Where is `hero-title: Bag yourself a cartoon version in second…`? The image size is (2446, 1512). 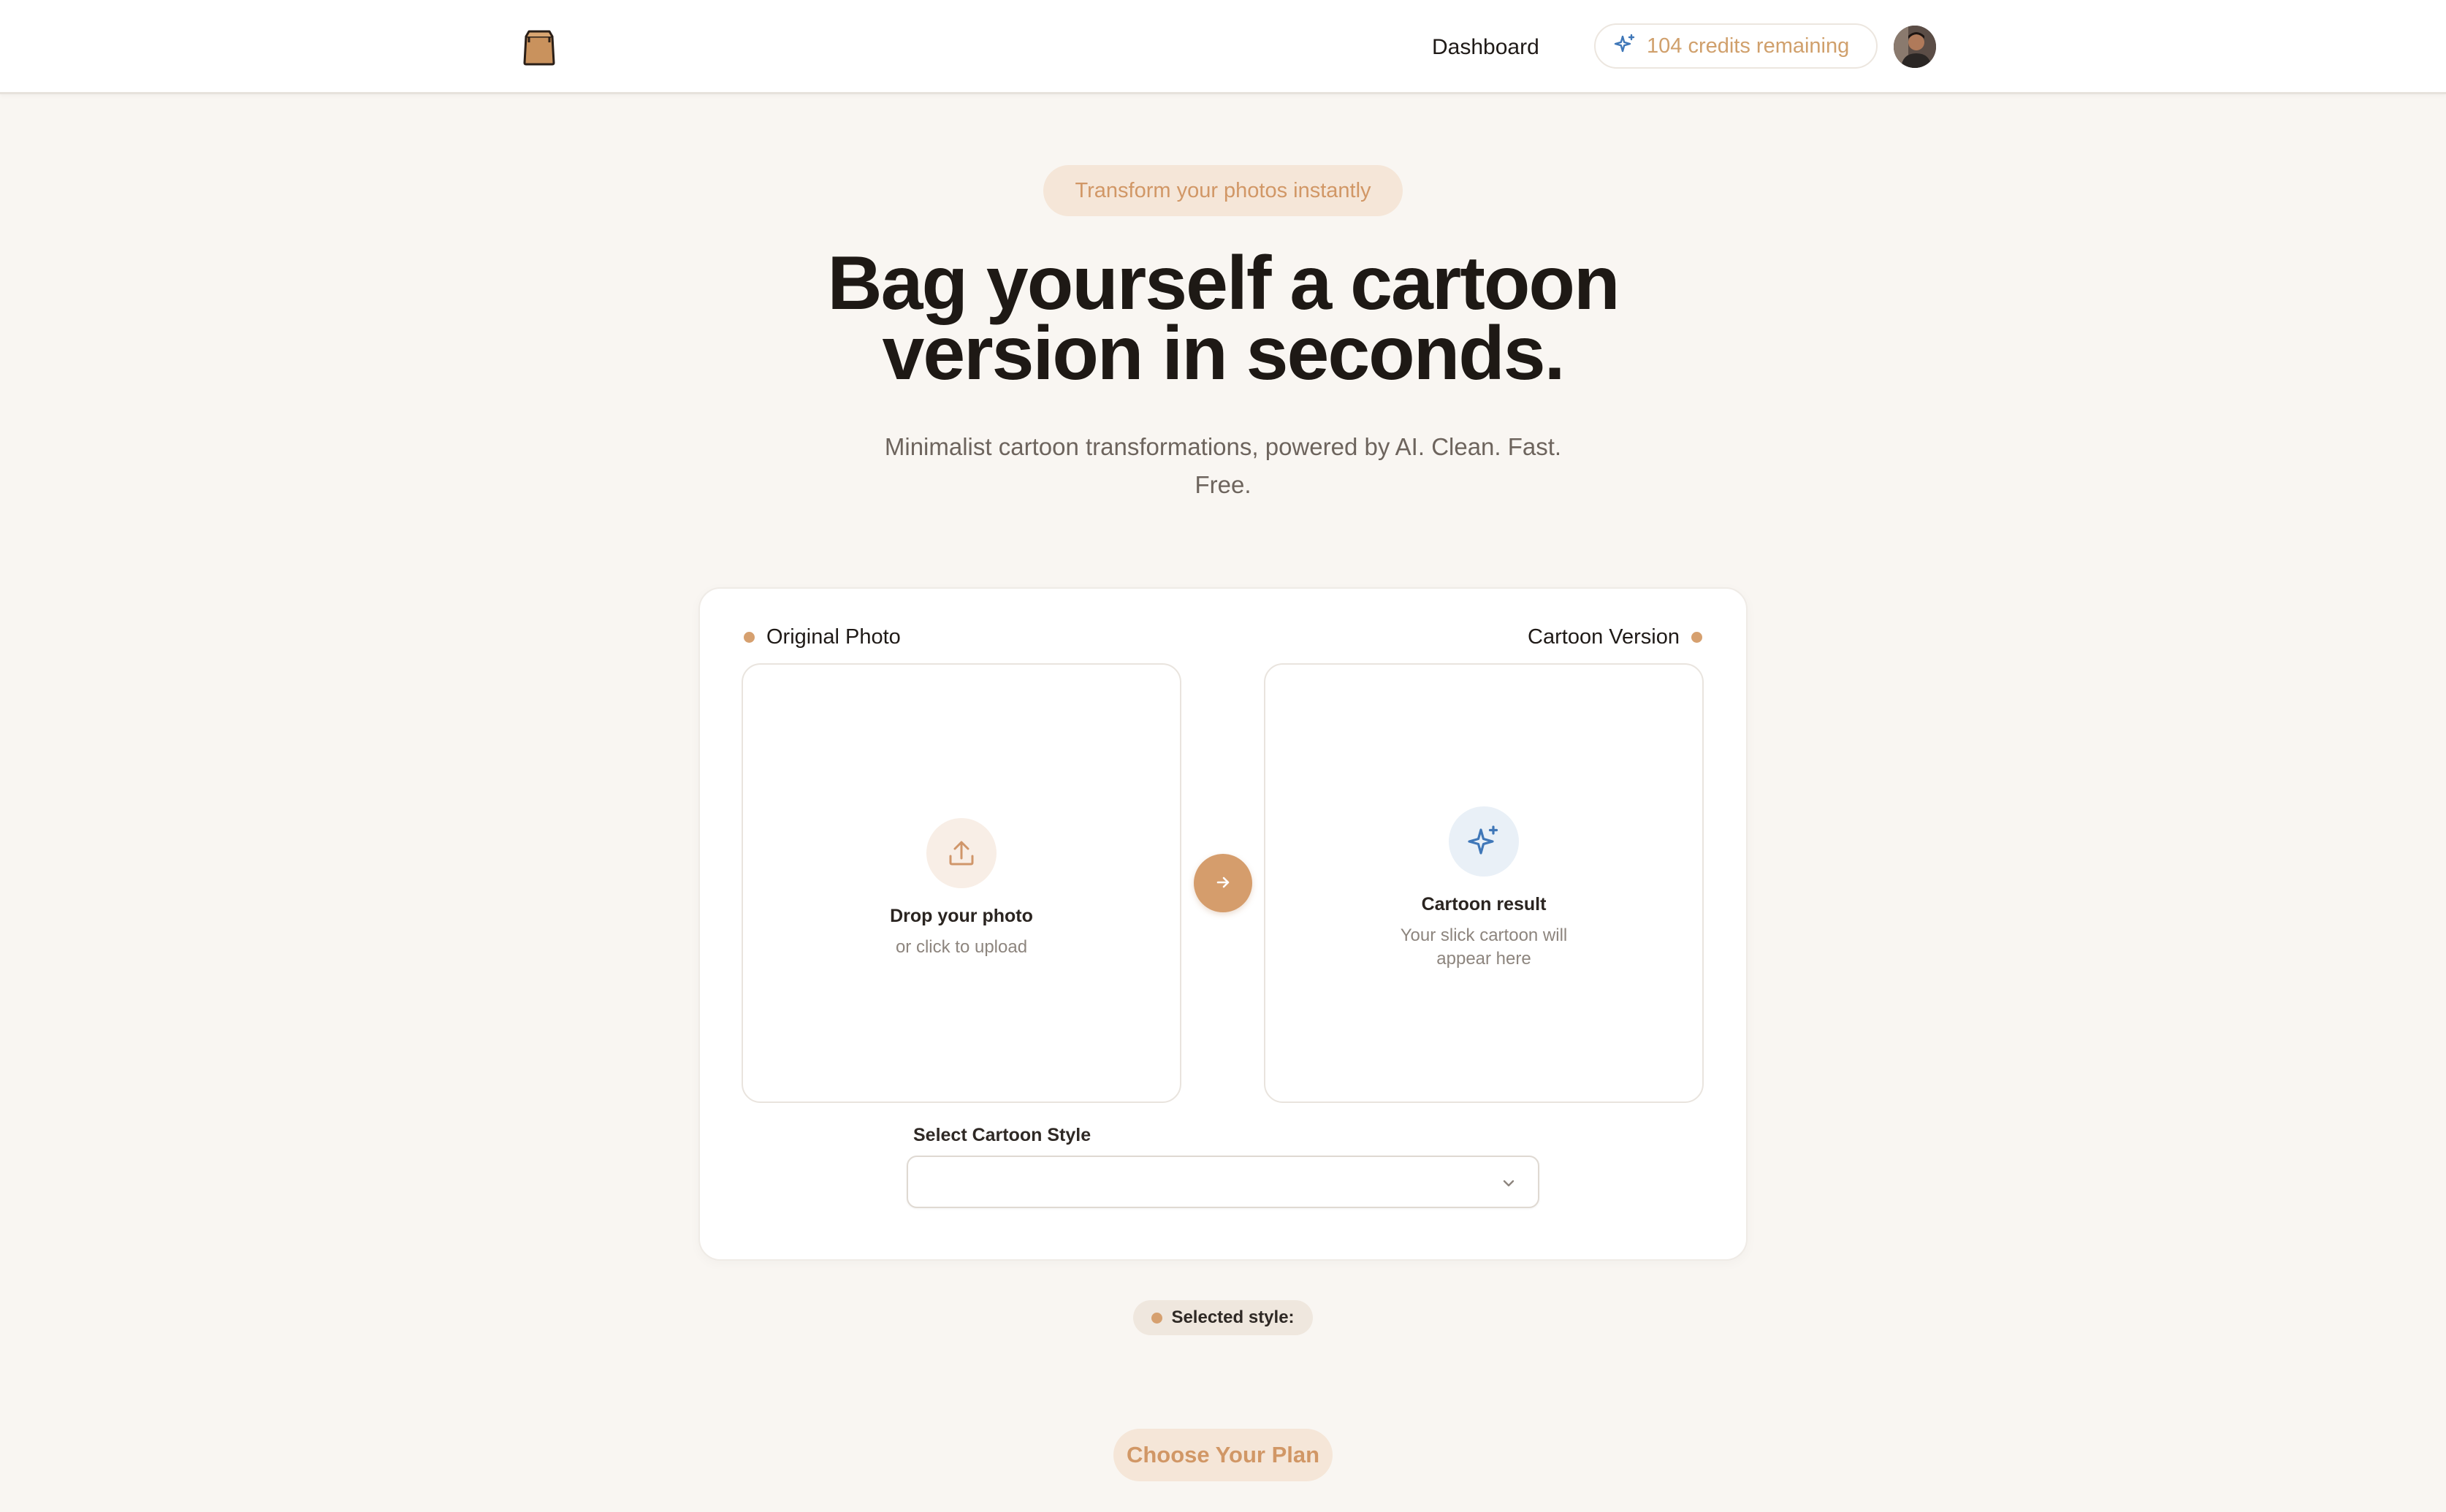
hero-title: Bag yourself a cartoon version in second… is located at coordinates (1223, 318).